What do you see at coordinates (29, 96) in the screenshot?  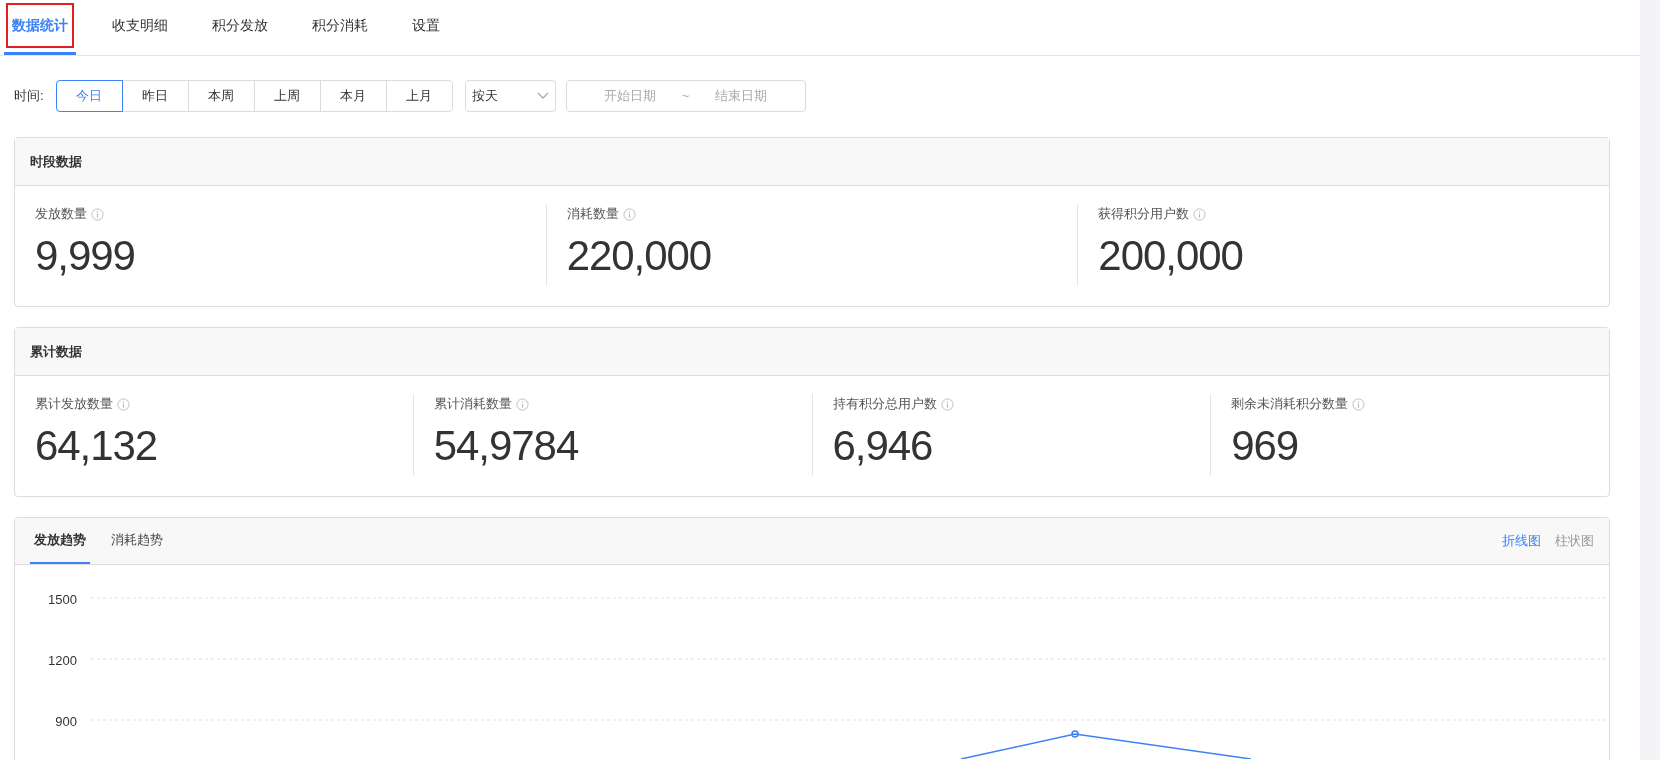 I see `filter-label: 时间:` at bounding box center [29, 96].